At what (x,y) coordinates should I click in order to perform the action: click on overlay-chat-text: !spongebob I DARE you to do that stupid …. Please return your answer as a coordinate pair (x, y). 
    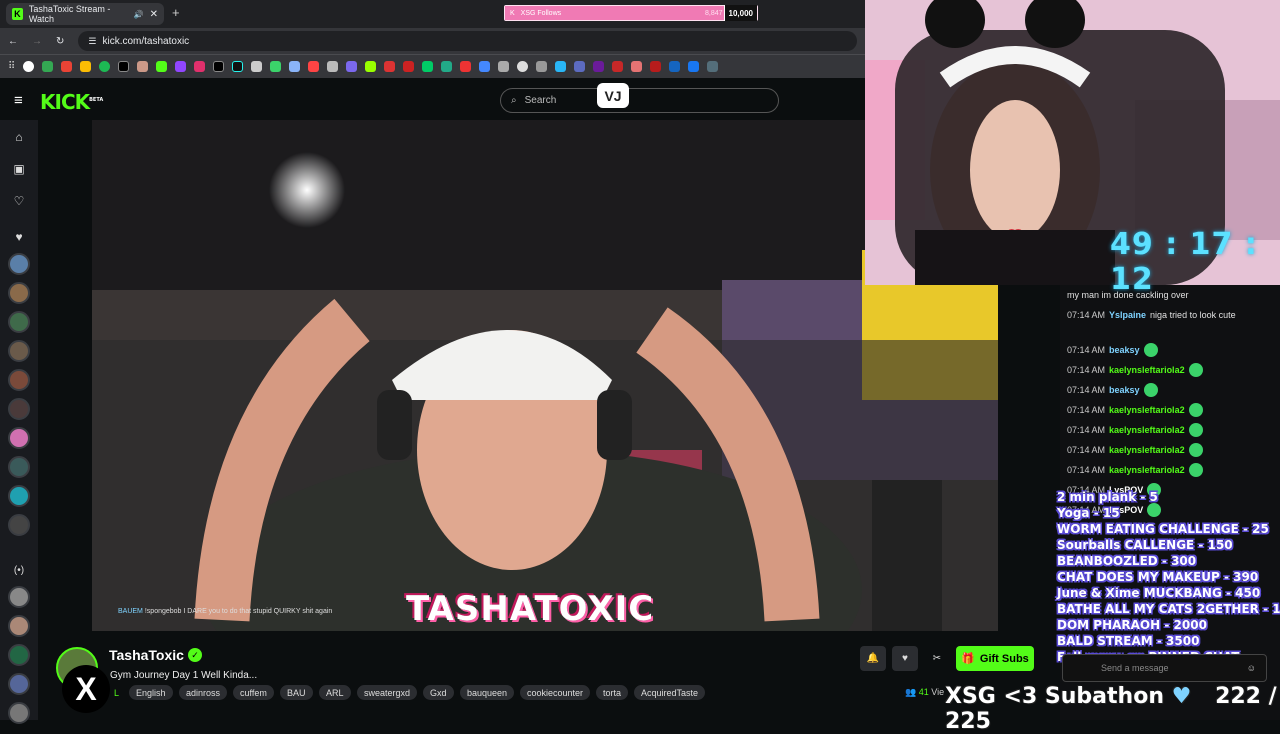
    Looking at the image, I should click on (238, 611).